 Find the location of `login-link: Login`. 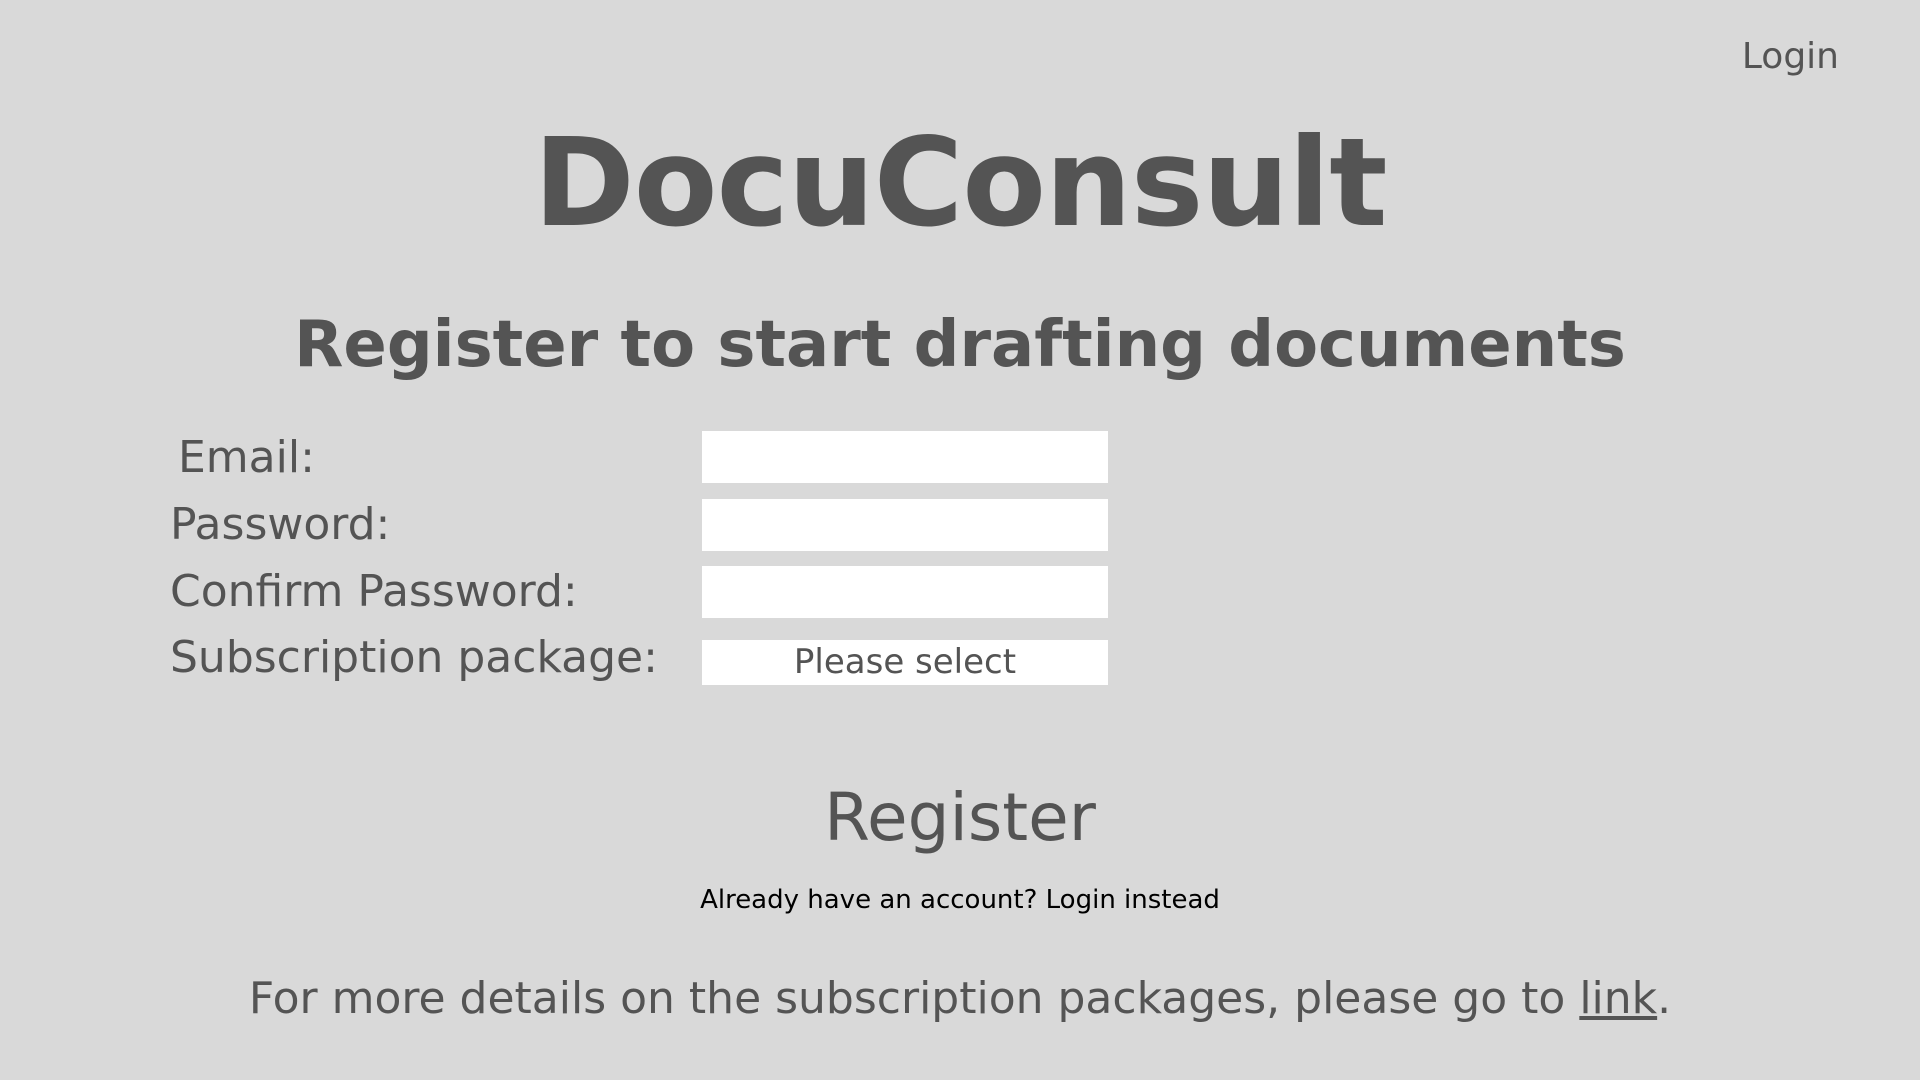

login-link: Login is located at coordinates (1790, 56).